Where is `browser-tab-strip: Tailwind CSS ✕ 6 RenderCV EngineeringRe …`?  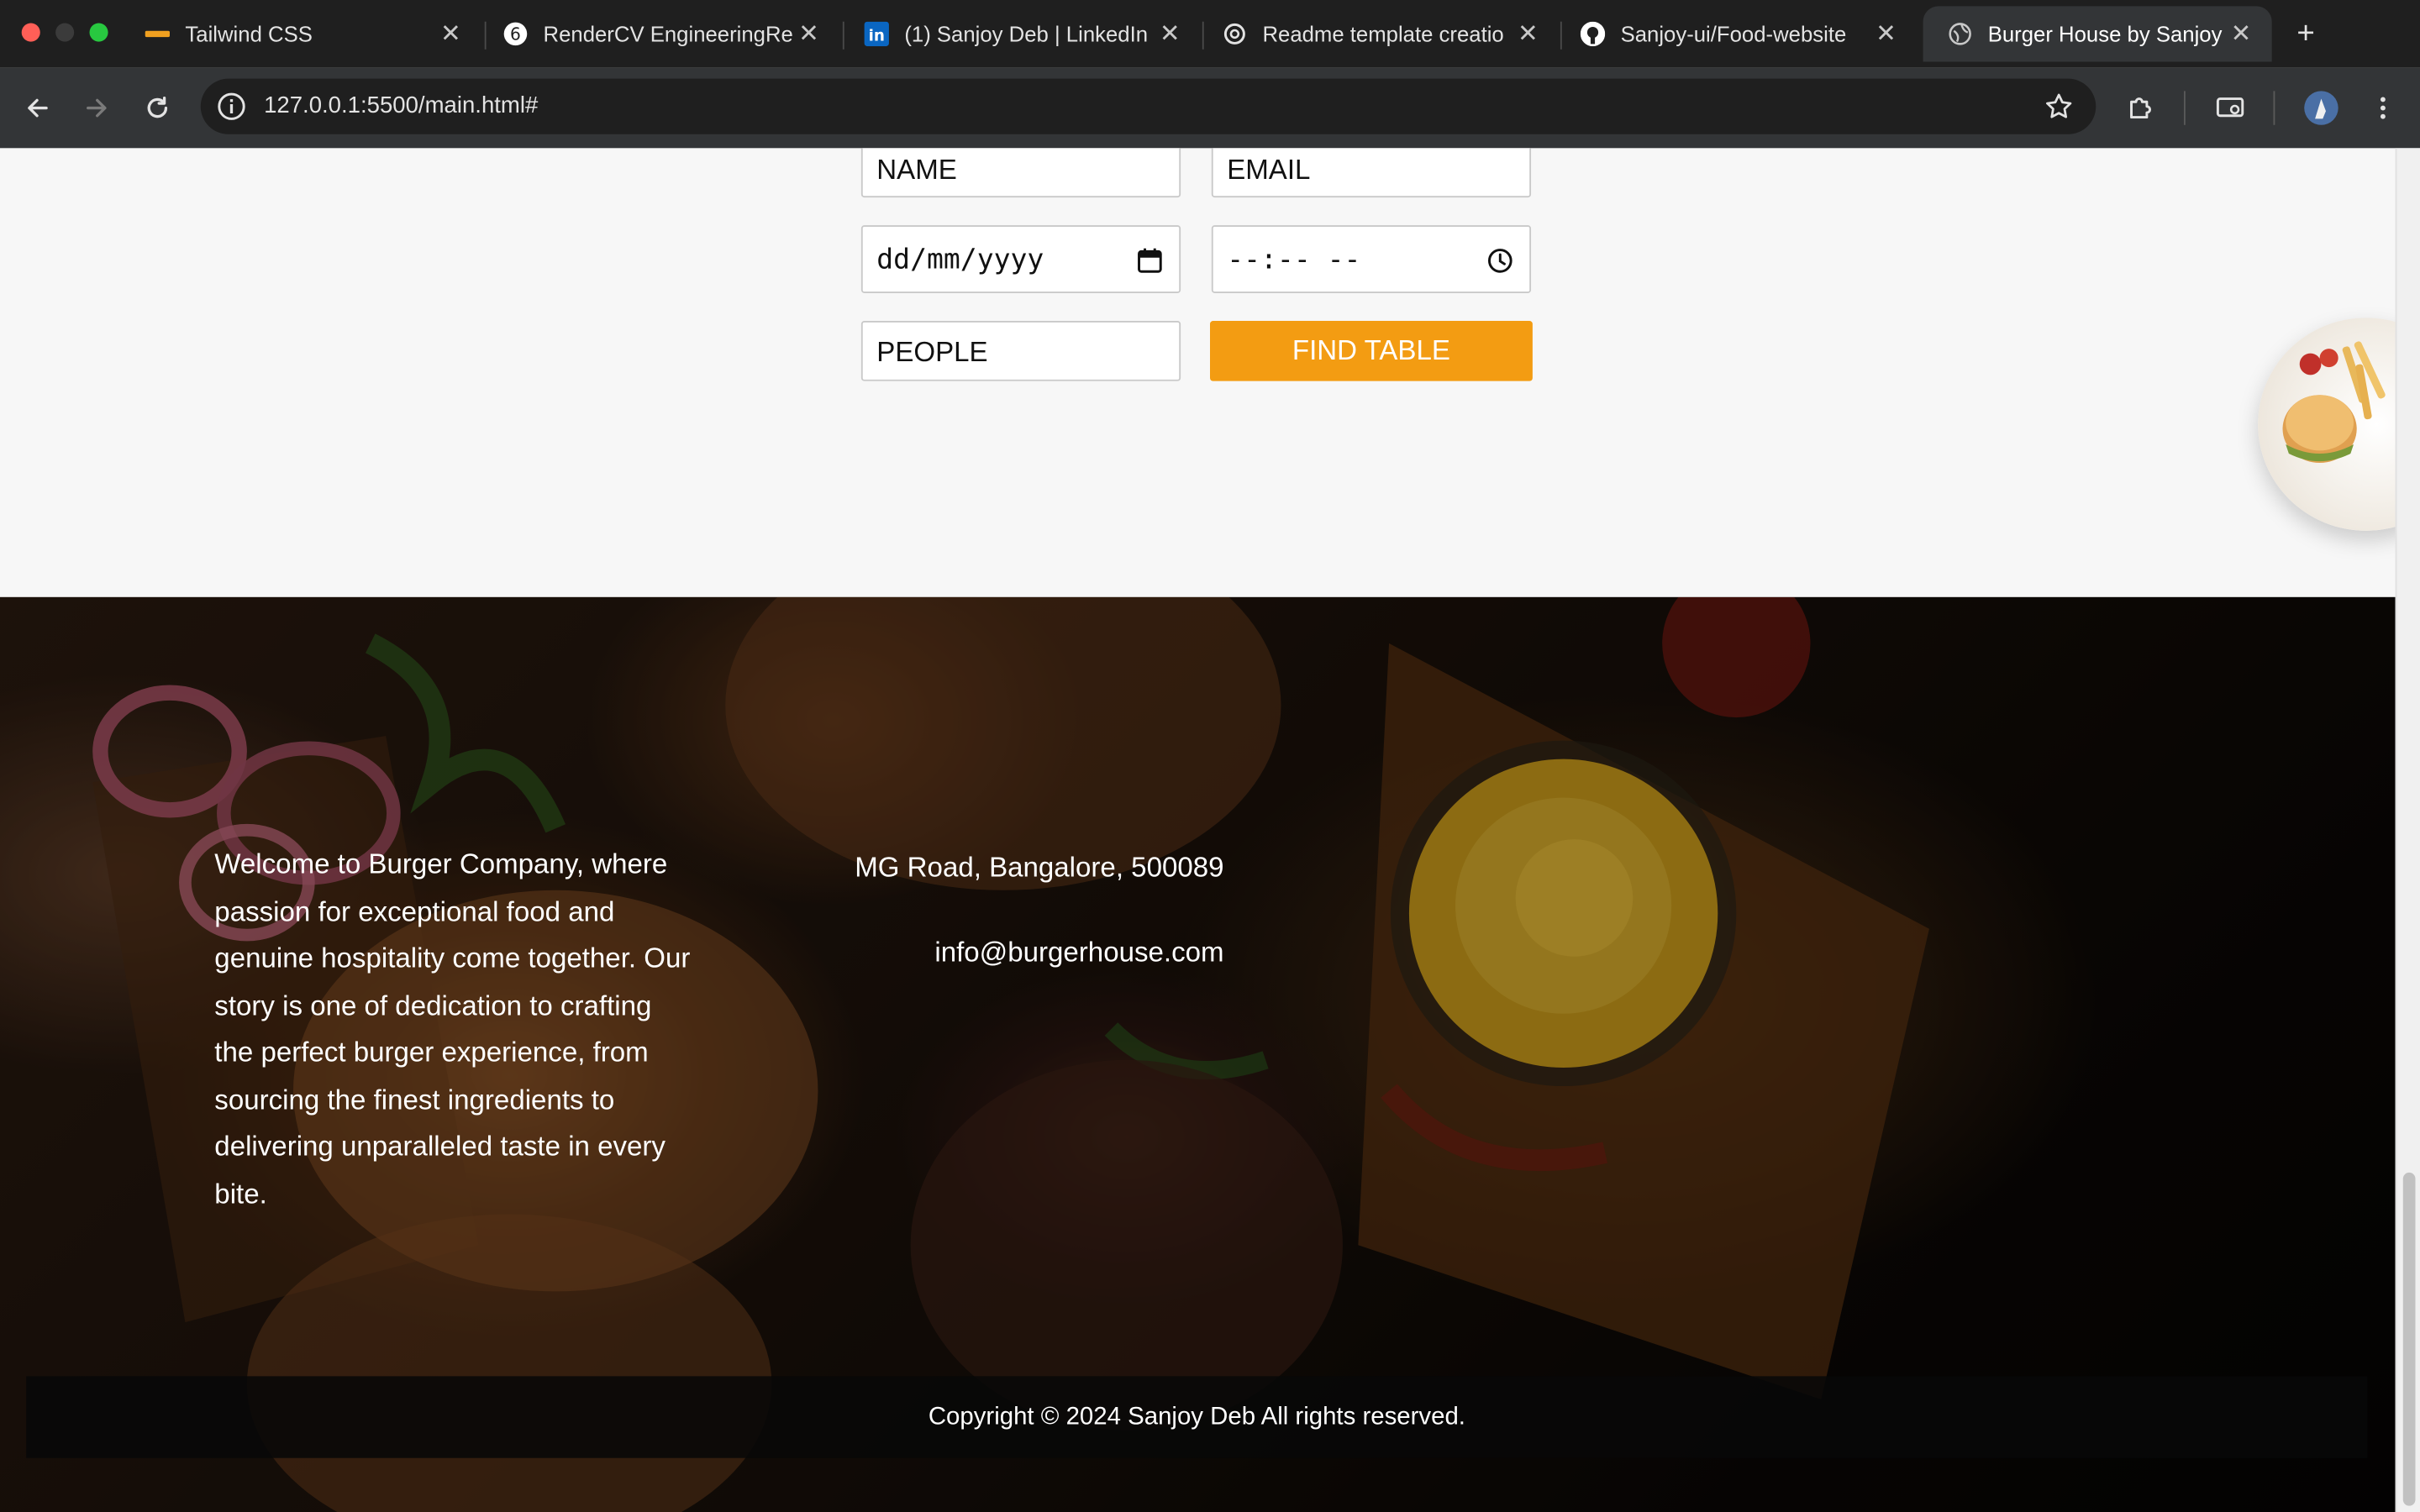
browser-tab-strip: Tailwind CSS ✕ 6 RenderCV EngineeringRe … is located at coordinates (1210, 34).